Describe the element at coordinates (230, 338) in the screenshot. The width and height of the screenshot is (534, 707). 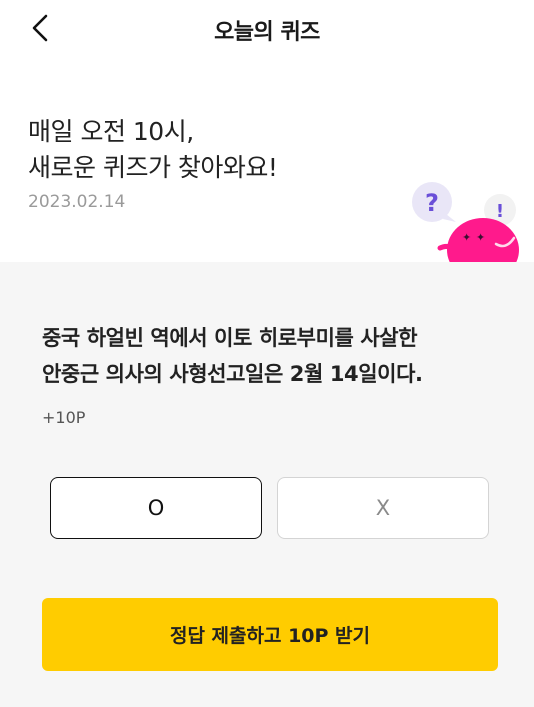
I see `question-line-1: 중국 하얼빈 역에서 이토 히로부미를 사살한` at that location.